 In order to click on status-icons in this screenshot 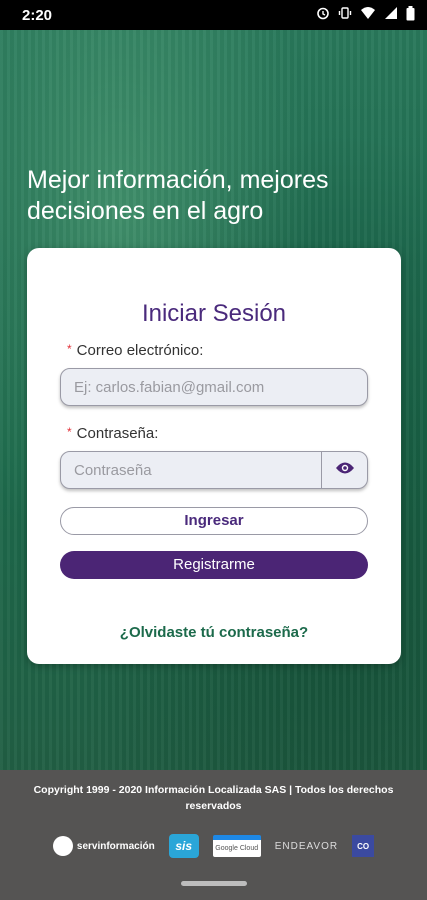, I will do `click(365, 15)`.